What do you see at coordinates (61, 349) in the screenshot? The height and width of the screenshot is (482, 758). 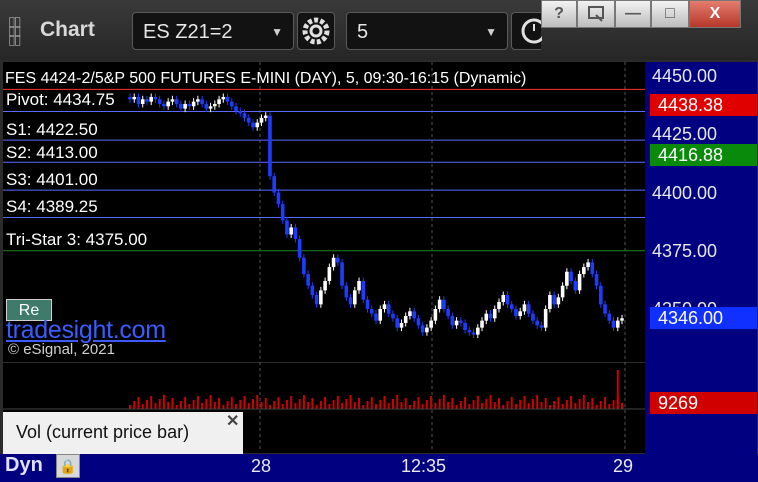 I see `copyright-text: © eSignal, 2021` at bounding box center [61, 349].